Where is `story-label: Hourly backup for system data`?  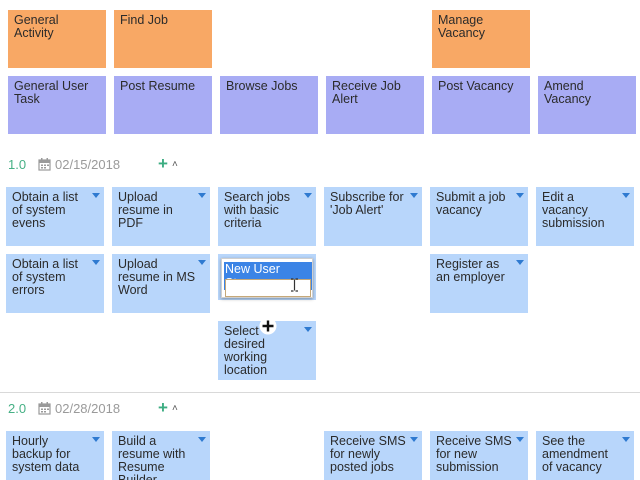 story-label: Hourly backup for system data is located at coordinates (46, 454).